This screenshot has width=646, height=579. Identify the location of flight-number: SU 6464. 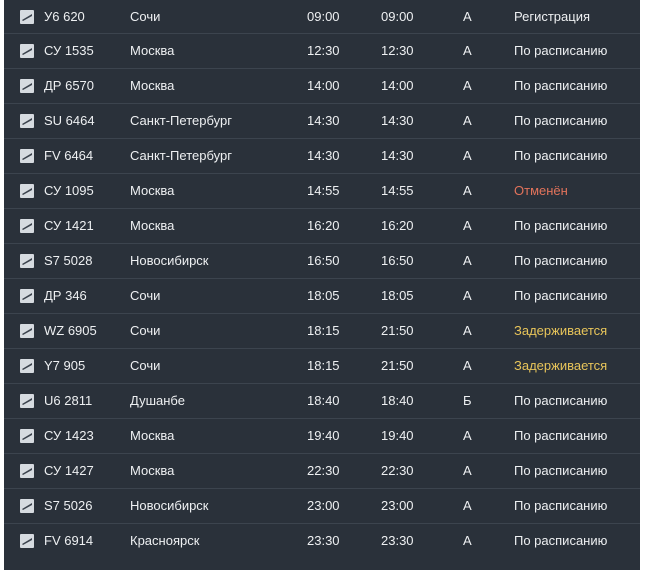
(69, 120).